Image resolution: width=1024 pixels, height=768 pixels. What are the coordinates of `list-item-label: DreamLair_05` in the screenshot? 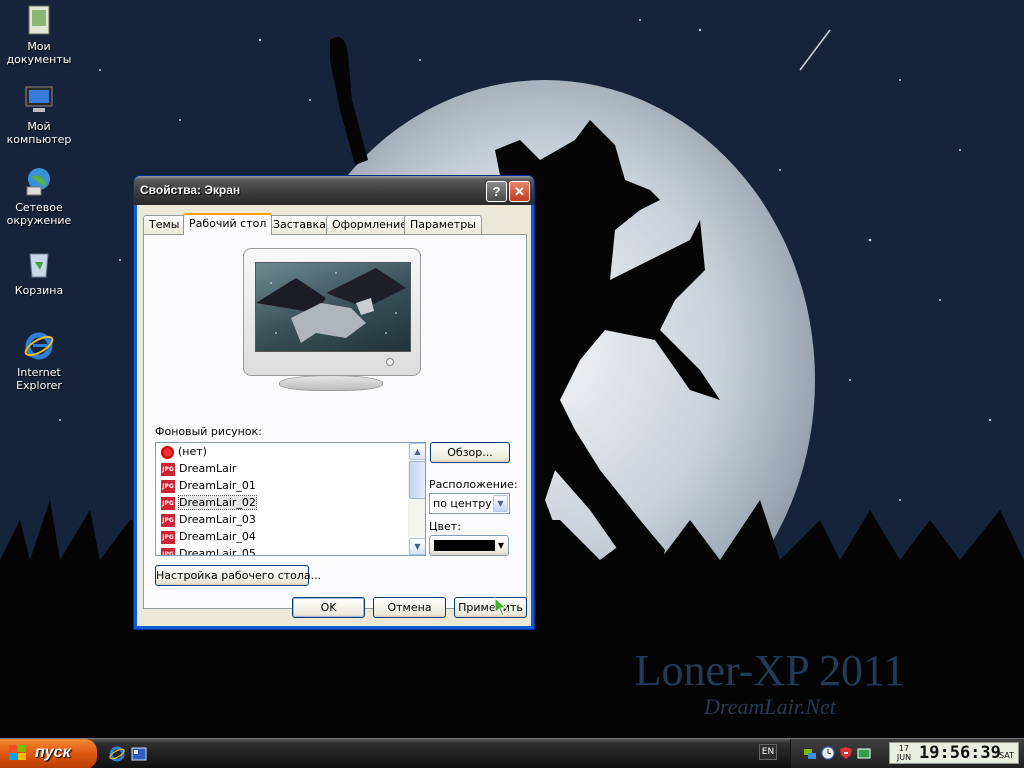 It's located at (217, 551).